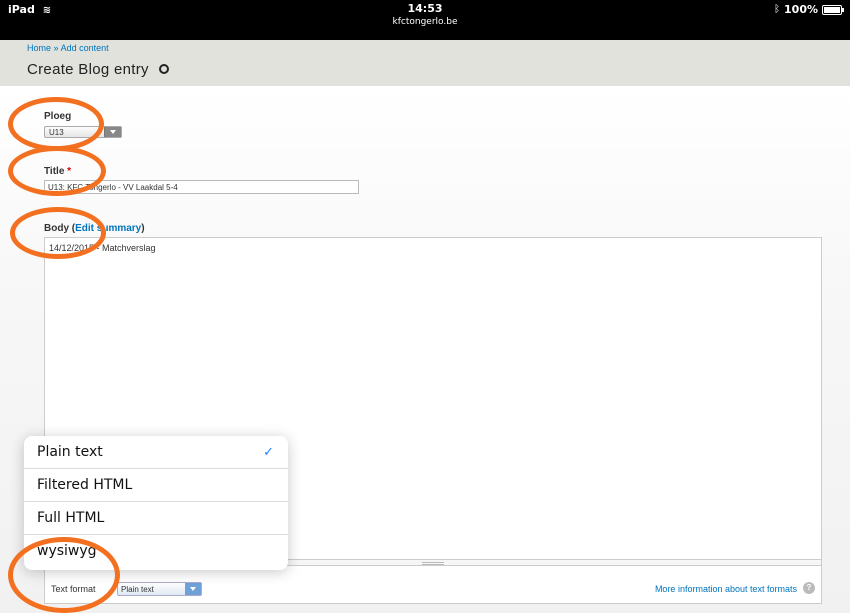 Image resolution: width=850 pixels, height=613 pixels. What do you see at coordinates (201, 187) in the screenshot?
I see `title-input: U13: KFC Tongerlo - VV Laakdal 5-4` at bounding box center [201, 187].